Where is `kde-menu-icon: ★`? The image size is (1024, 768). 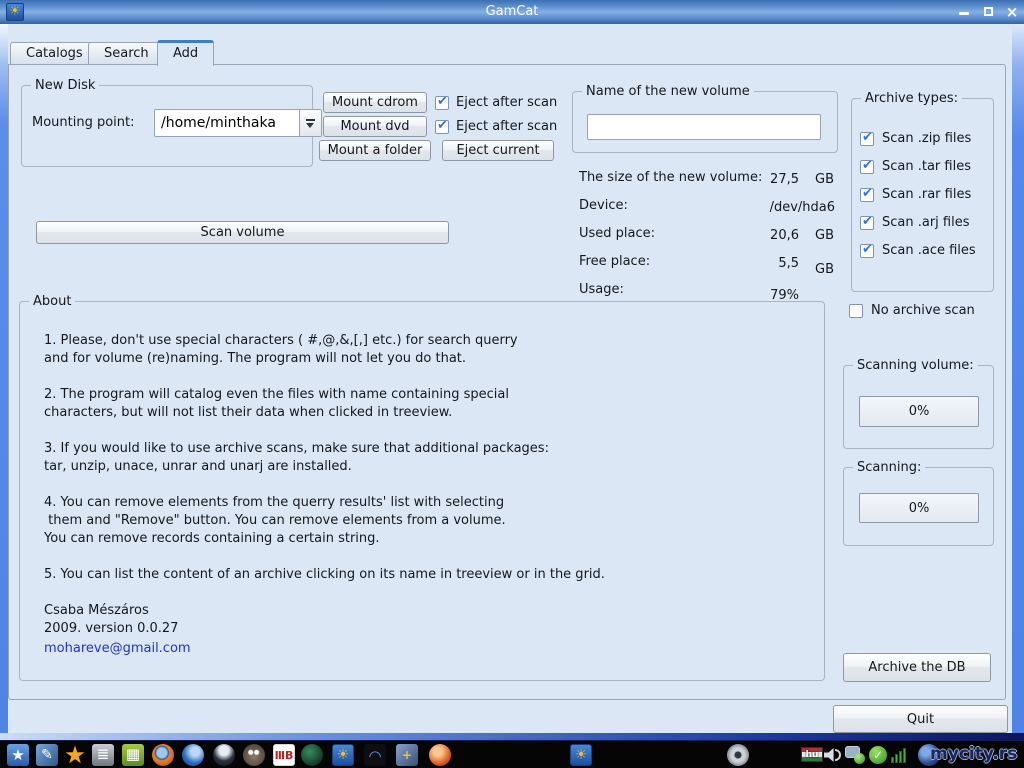
kde-menu-icon: ★ is located at coordinates (18, 755).